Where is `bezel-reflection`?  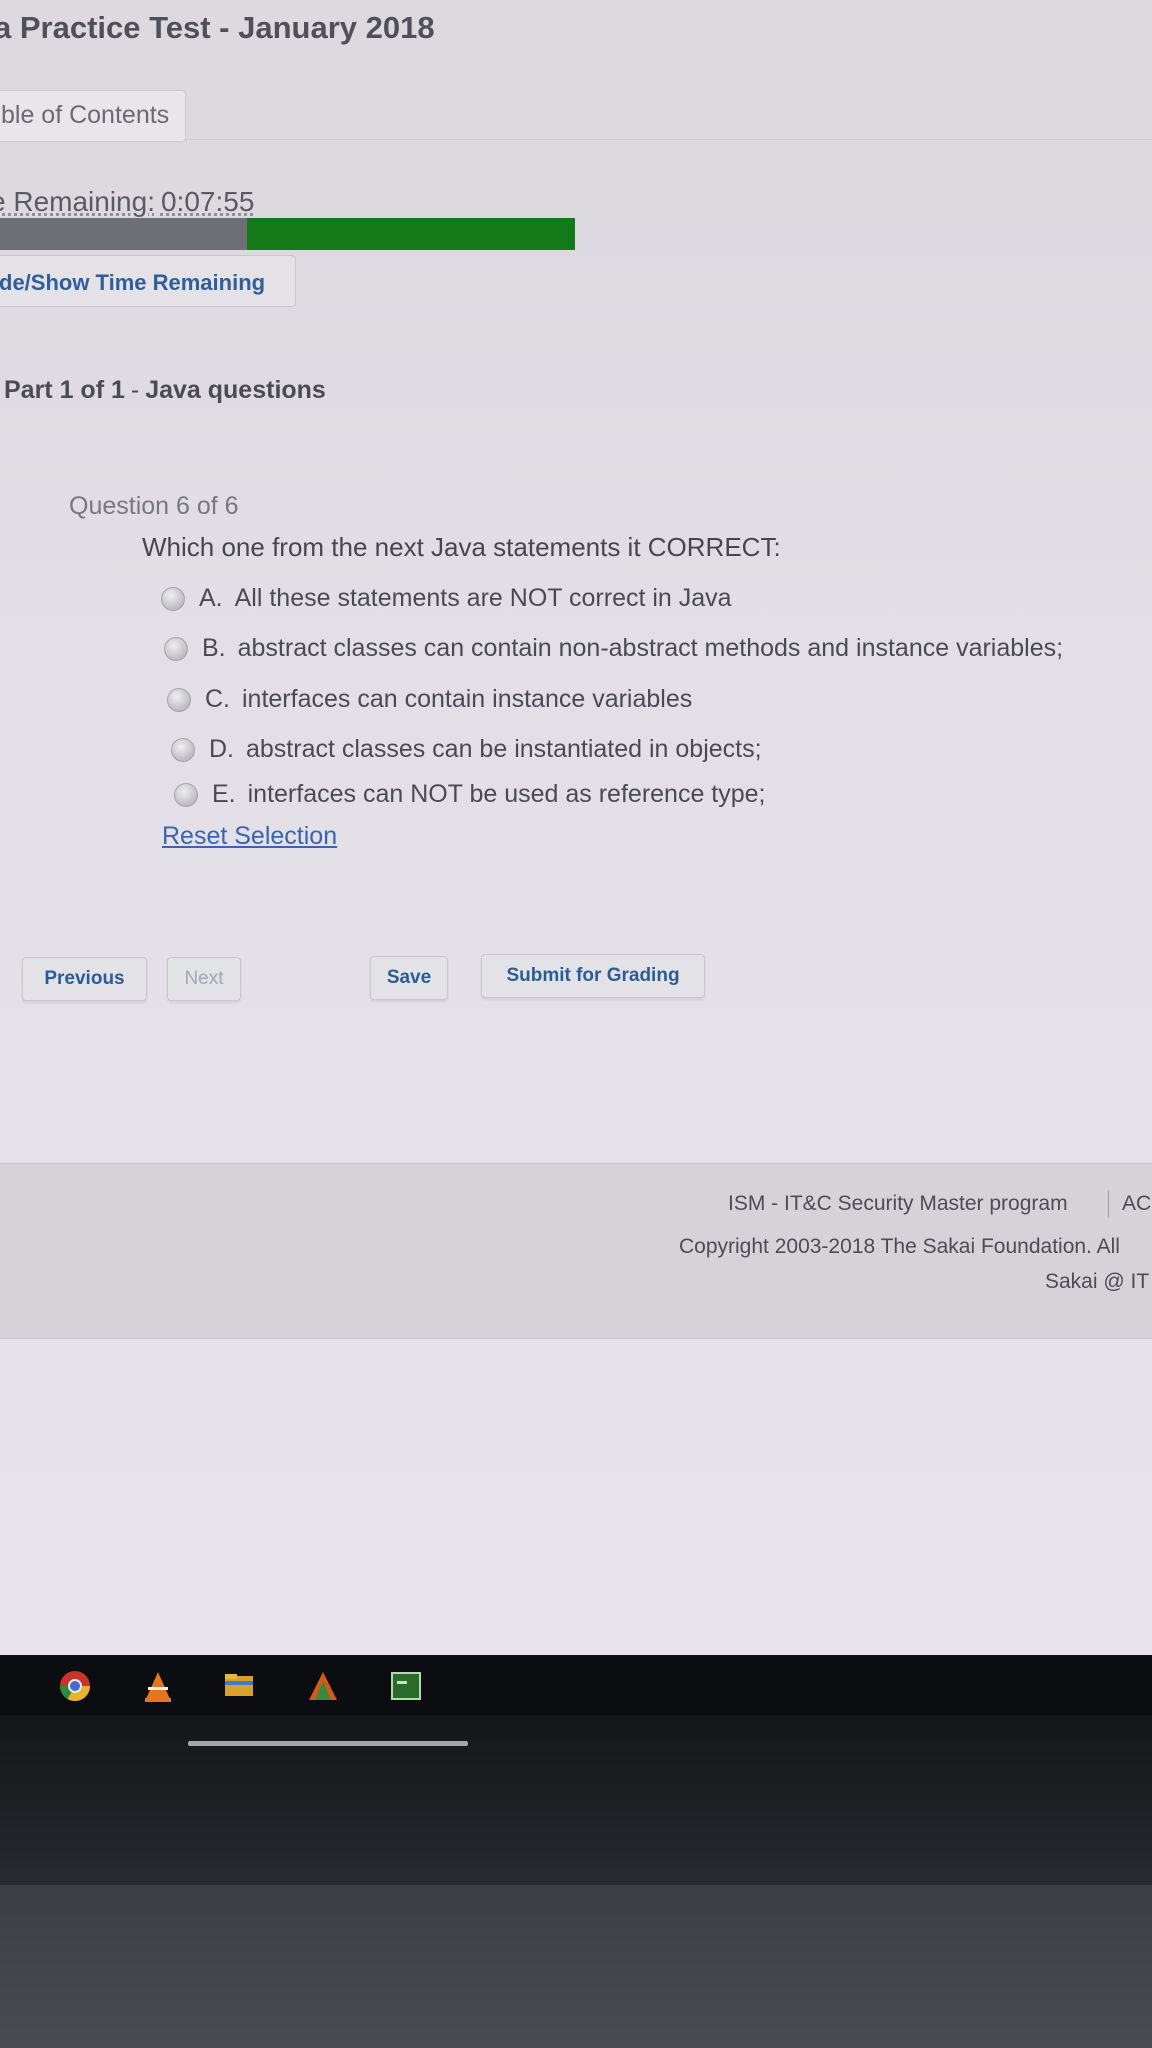 bezel-reflection is located at coordinates (328, 1743).